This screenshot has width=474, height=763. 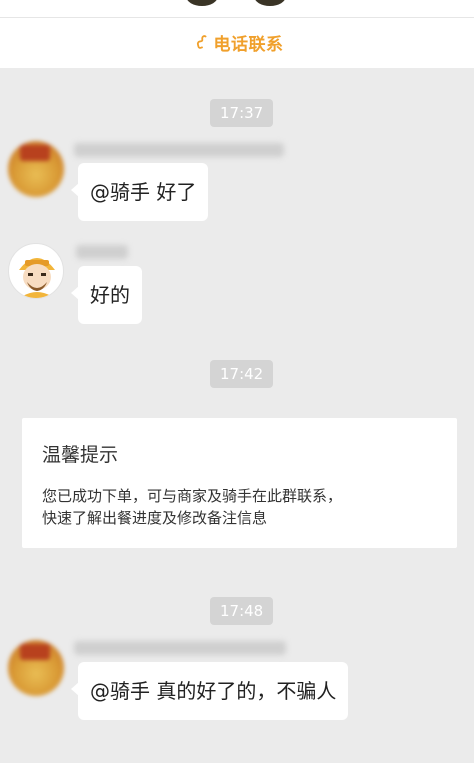 I want to click on message-bubble: 好的, so click(x=106, y=295).